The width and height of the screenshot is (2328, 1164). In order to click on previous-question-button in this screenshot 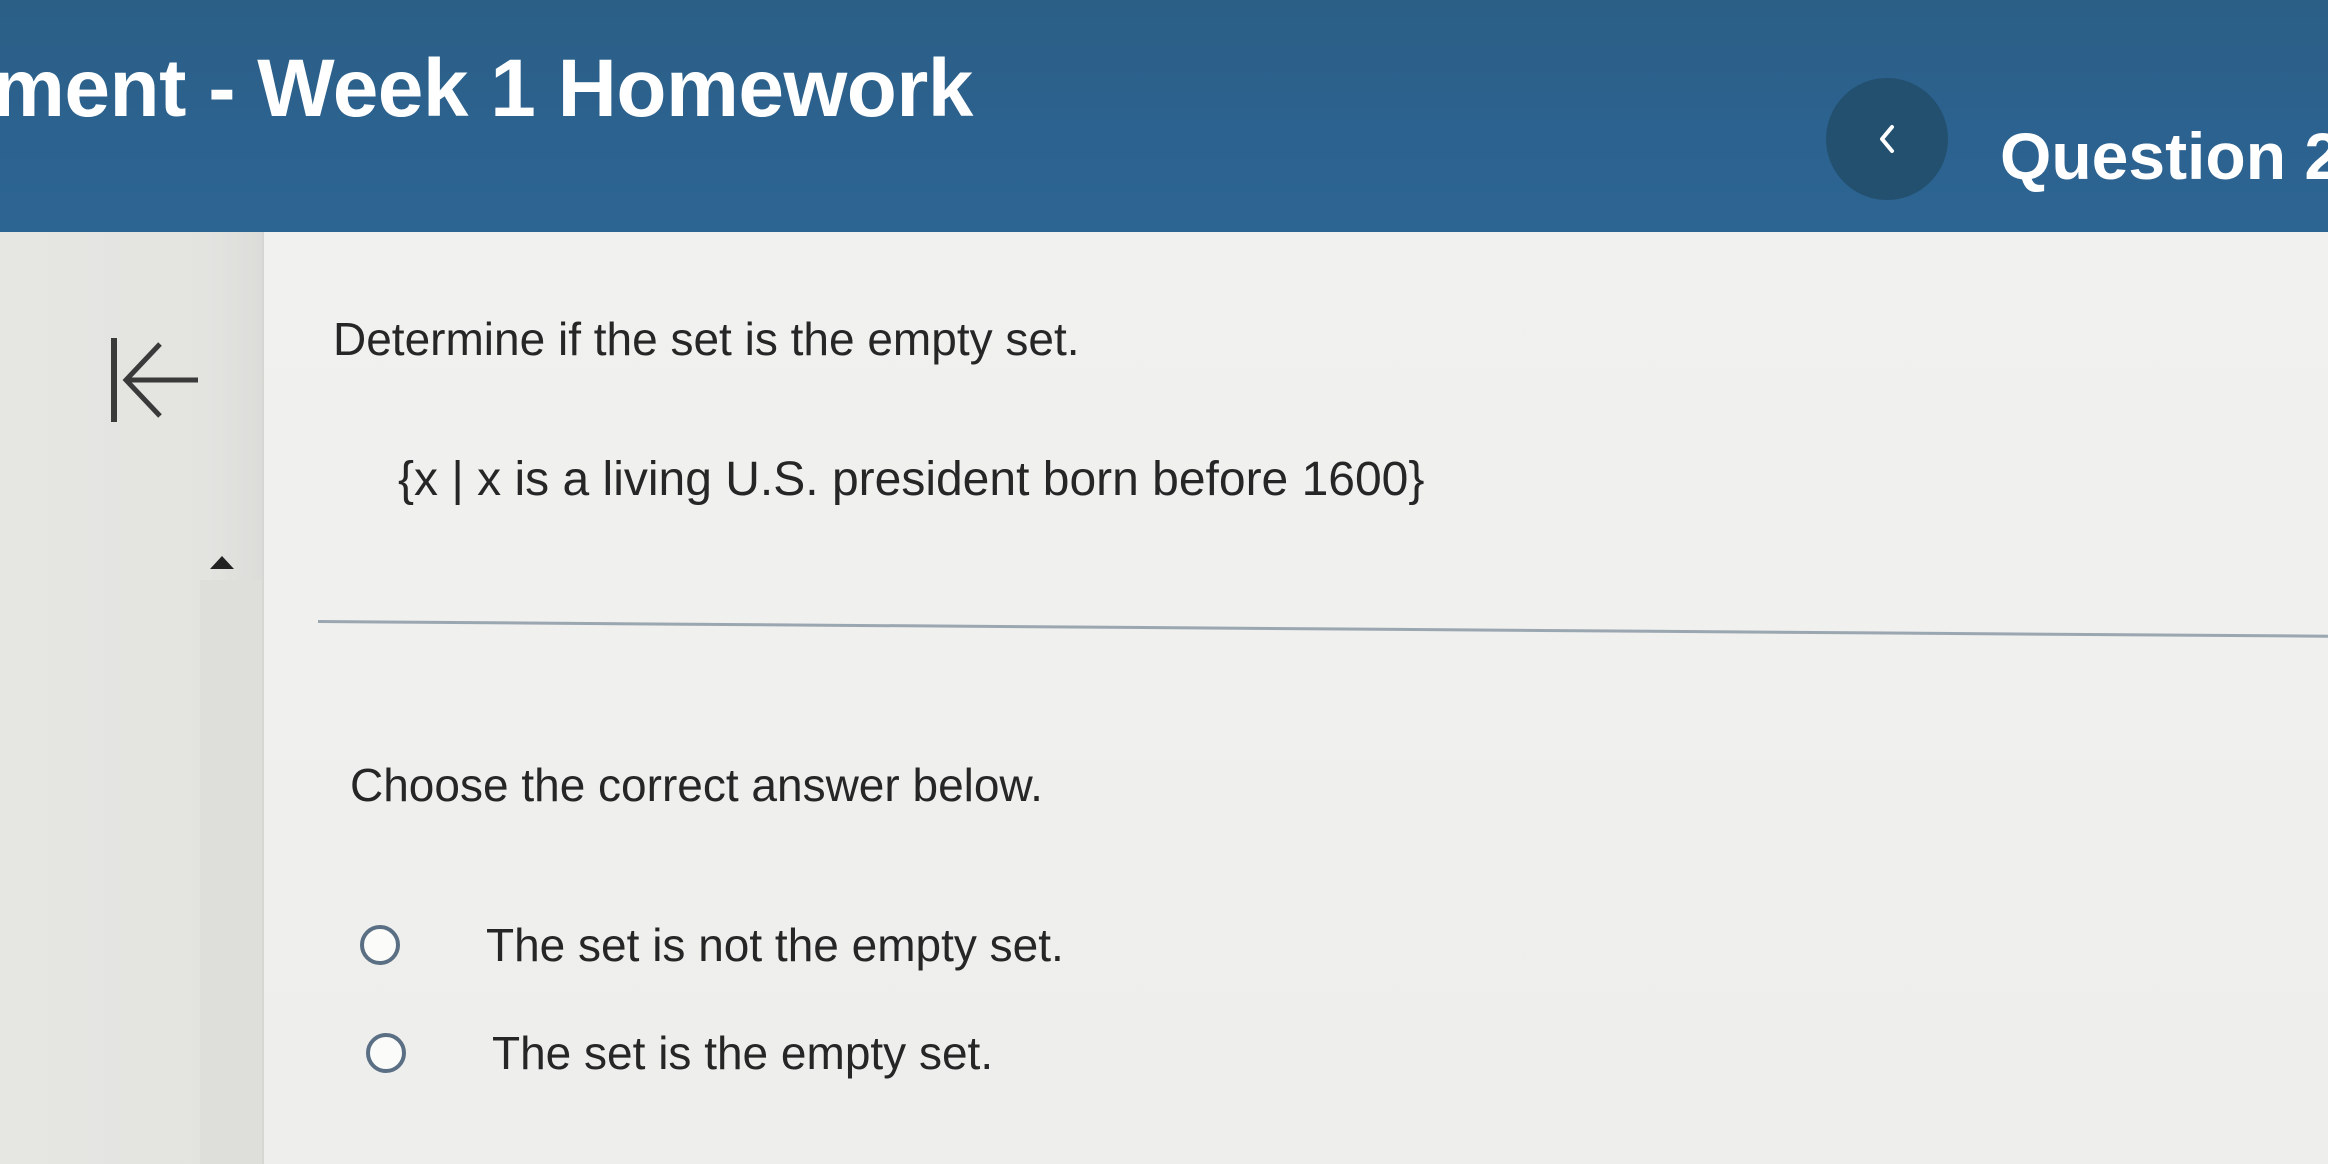, I will do `click(1887, 139)`.